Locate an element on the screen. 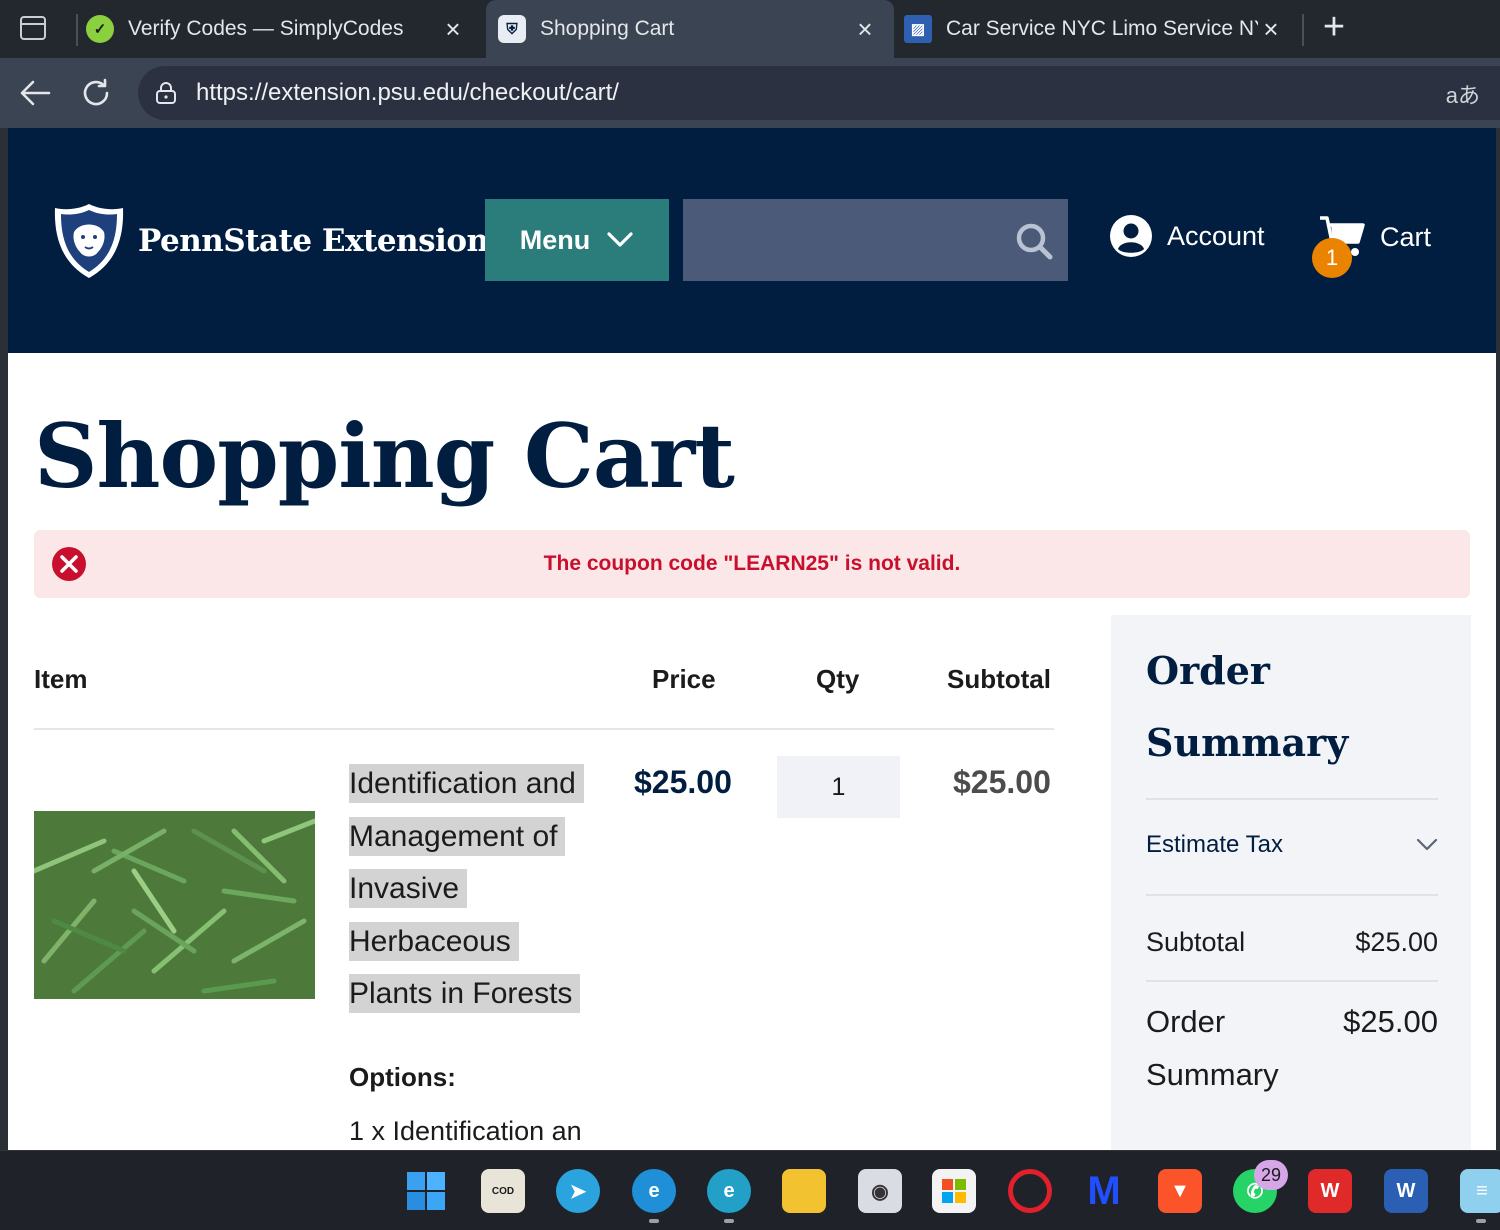  wps-office-icon: W is located at coordinates (1330, 1191).